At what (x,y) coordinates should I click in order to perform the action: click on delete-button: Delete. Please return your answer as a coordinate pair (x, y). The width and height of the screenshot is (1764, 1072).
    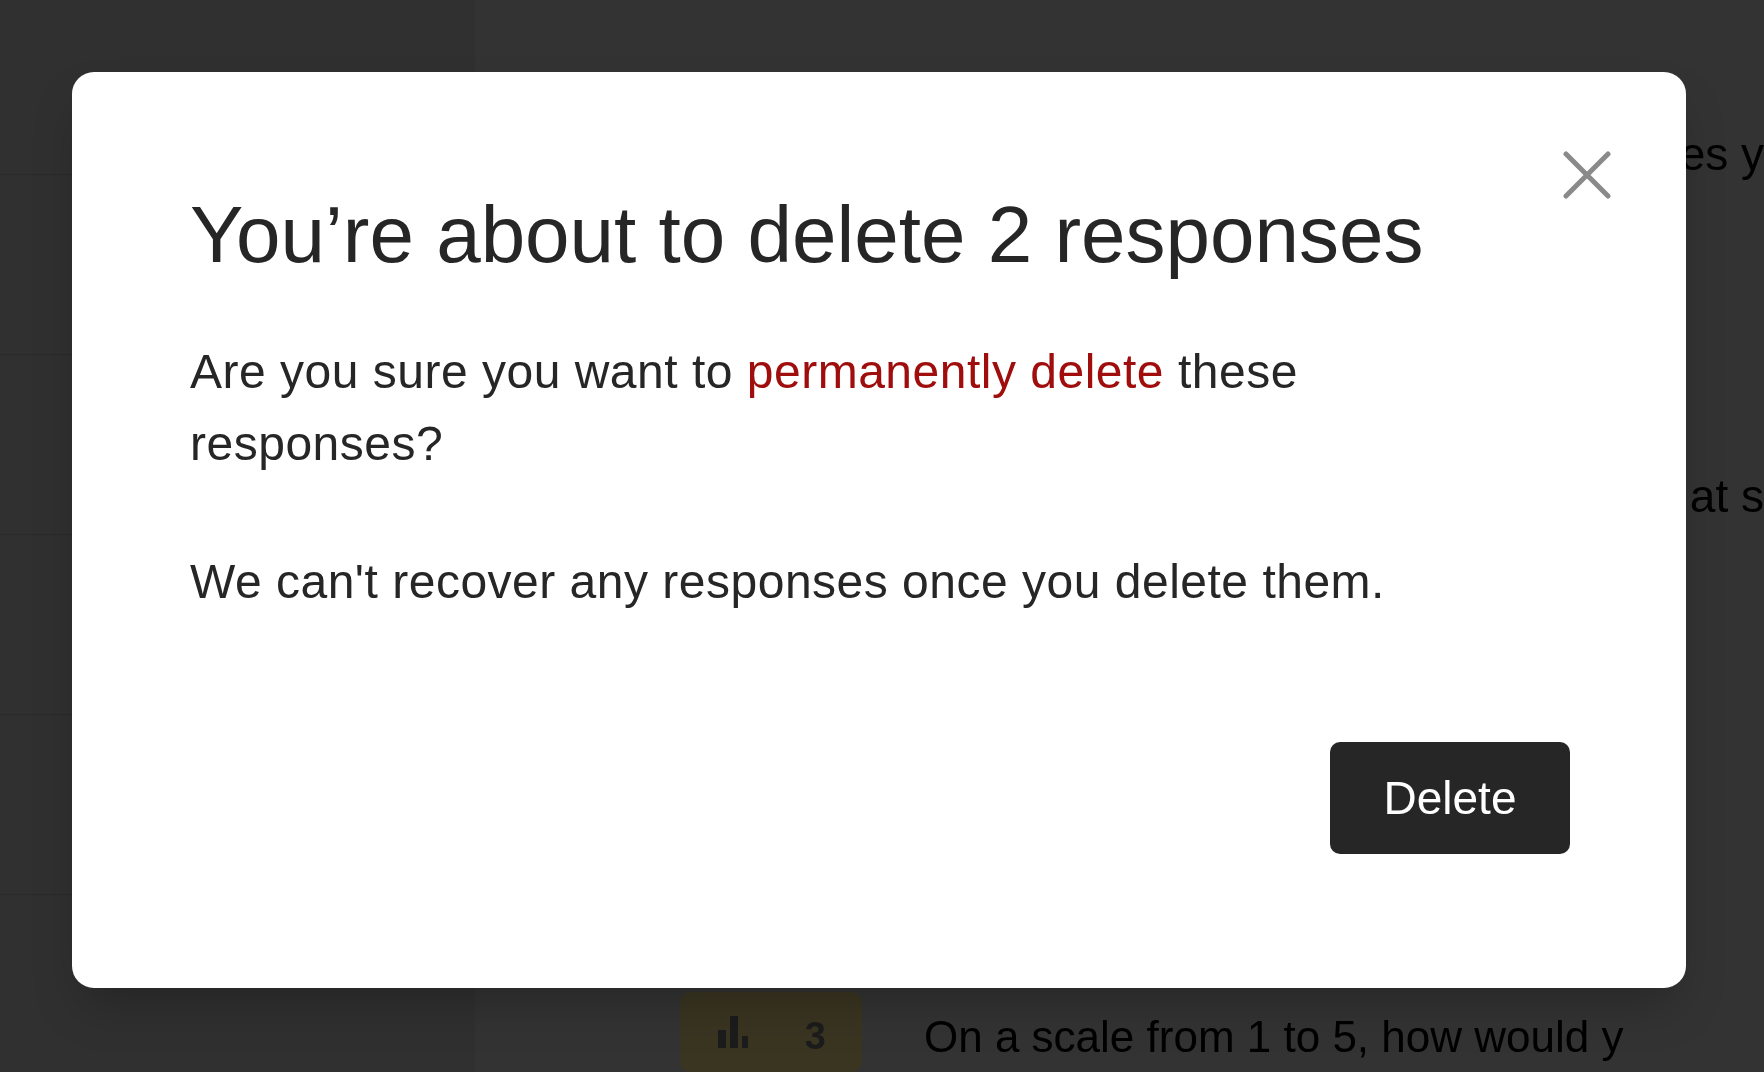
    Looking at the image, I should click on (1450, 798).